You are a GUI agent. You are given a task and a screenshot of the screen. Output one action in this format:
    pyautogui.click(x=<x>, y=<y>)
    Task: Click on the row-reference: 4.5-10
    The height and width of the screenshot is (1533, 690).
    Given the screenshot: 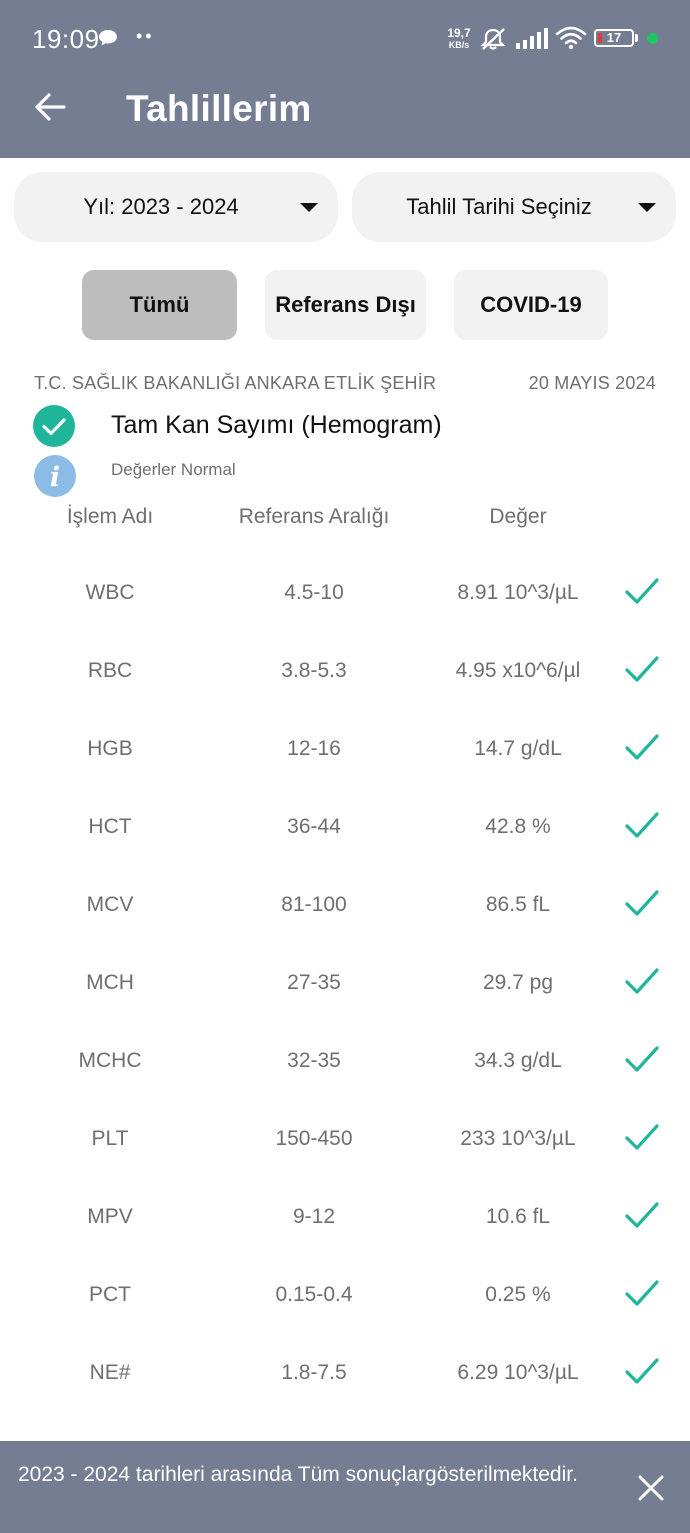 What is the action you would take?
    pyautogui.click(x=314, y=592)
    